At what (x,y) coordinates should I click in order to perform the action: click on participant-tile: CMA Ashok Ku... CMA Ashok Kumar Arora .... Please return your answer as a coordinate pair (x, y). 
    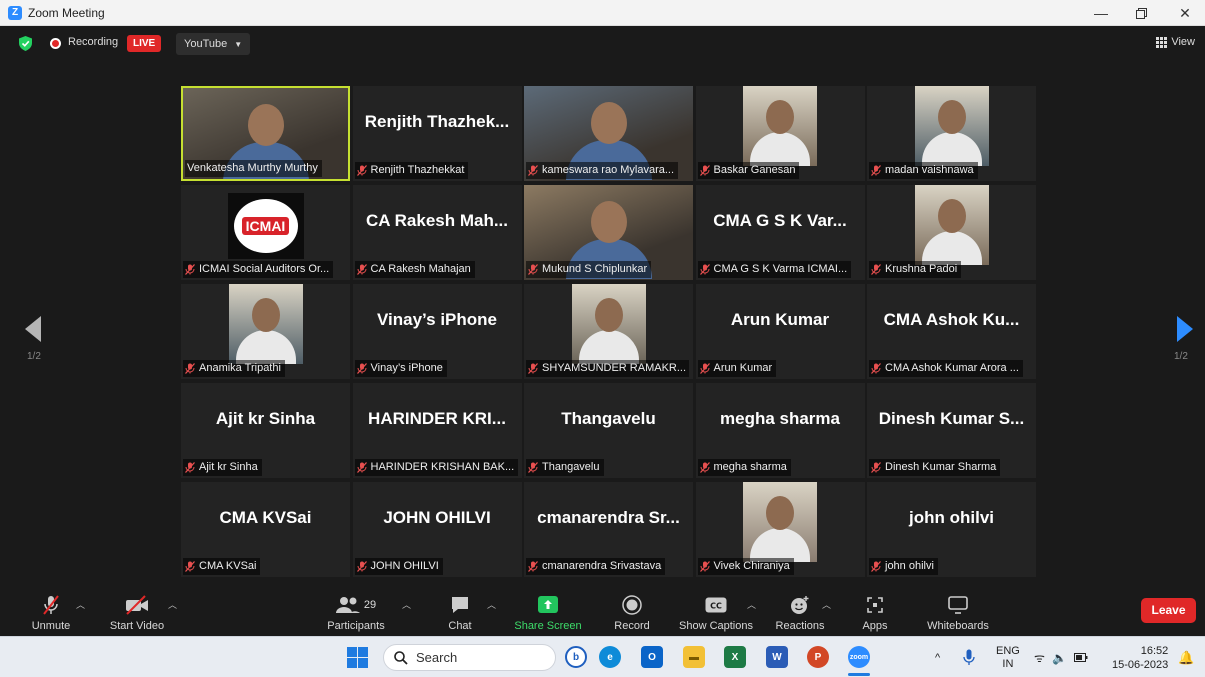
    Looking at the image, I should click on (951, 331).